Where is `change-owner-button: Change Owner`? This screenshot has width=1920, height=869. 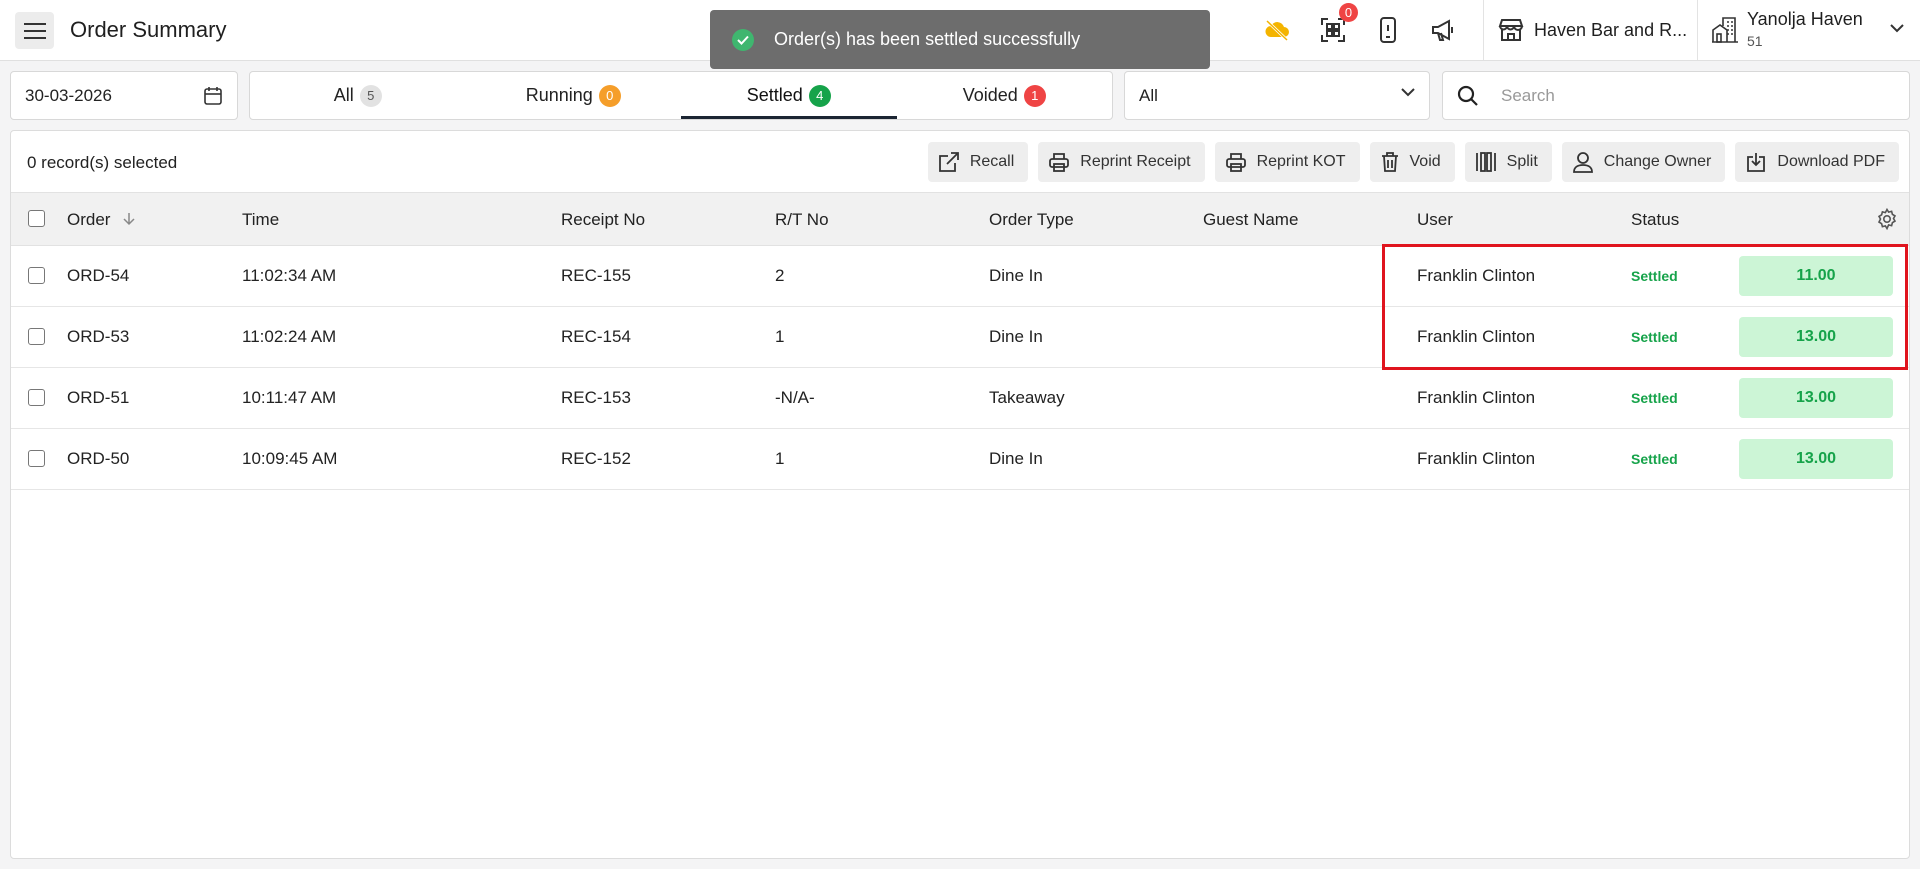 change-owner-button: Change Owner is located at coordinates (1643, 162).